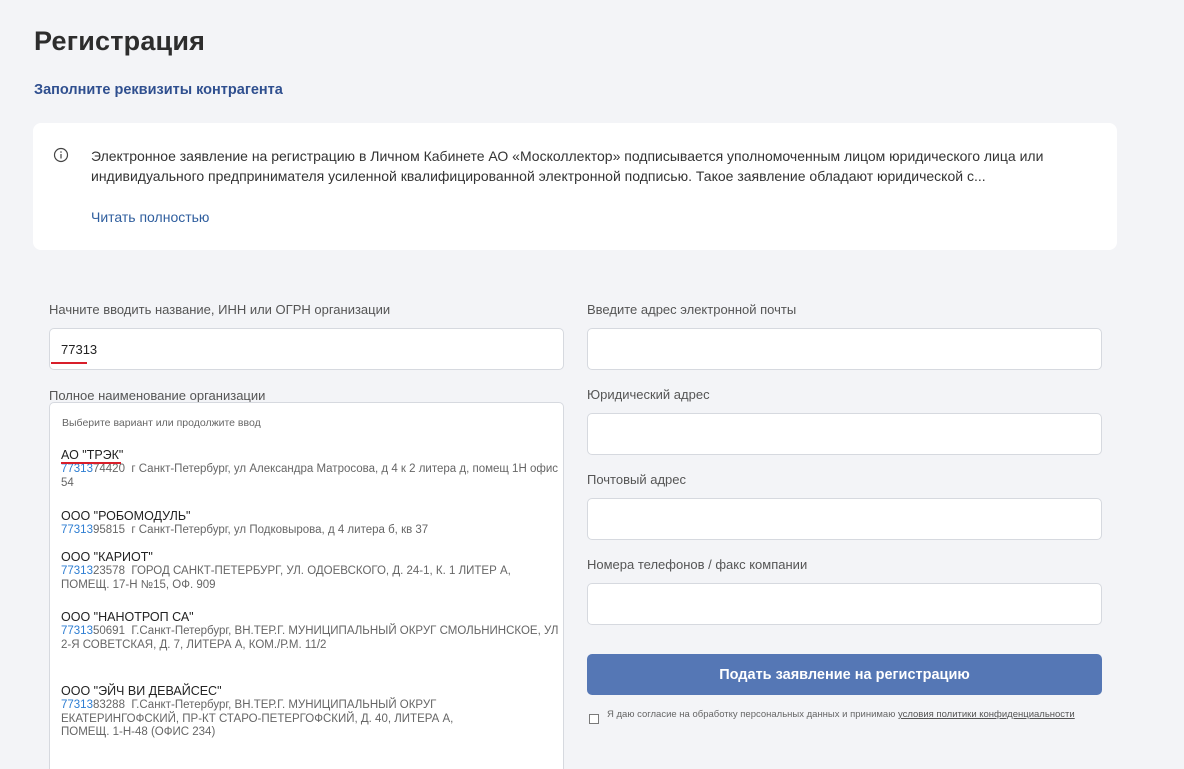 This screenshot has height=769, width=1184. What do you see at coordinates (61, 155) in the screenshot?
I see `info-icon` at bounding box center [61, 155].